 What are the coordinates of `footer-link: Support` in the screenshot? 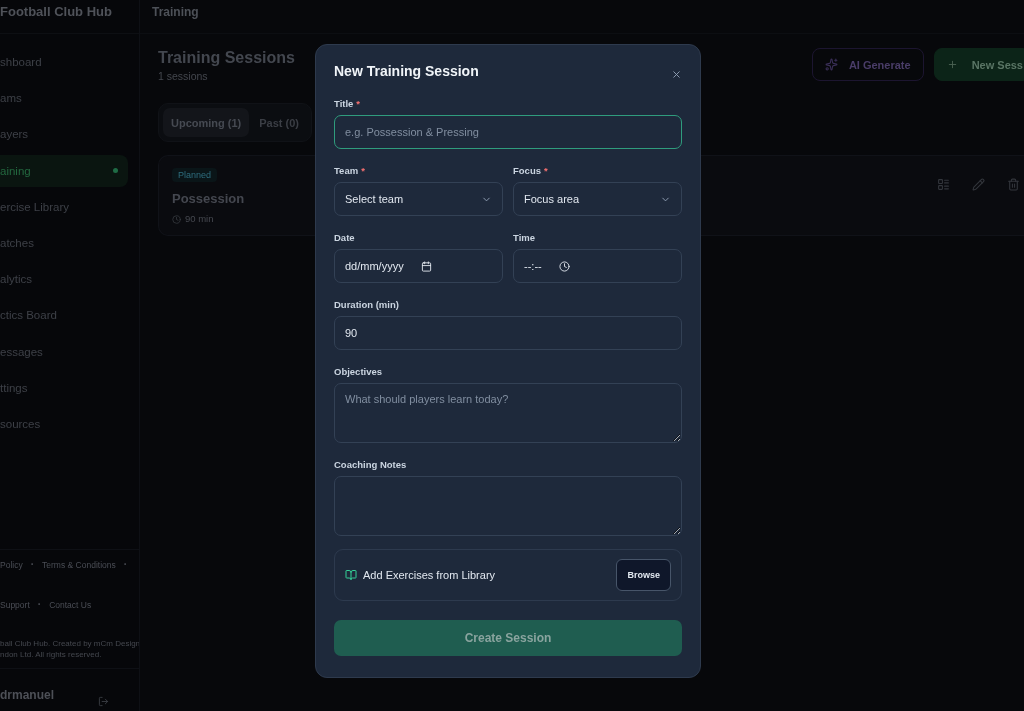 It's located at (15, 605).